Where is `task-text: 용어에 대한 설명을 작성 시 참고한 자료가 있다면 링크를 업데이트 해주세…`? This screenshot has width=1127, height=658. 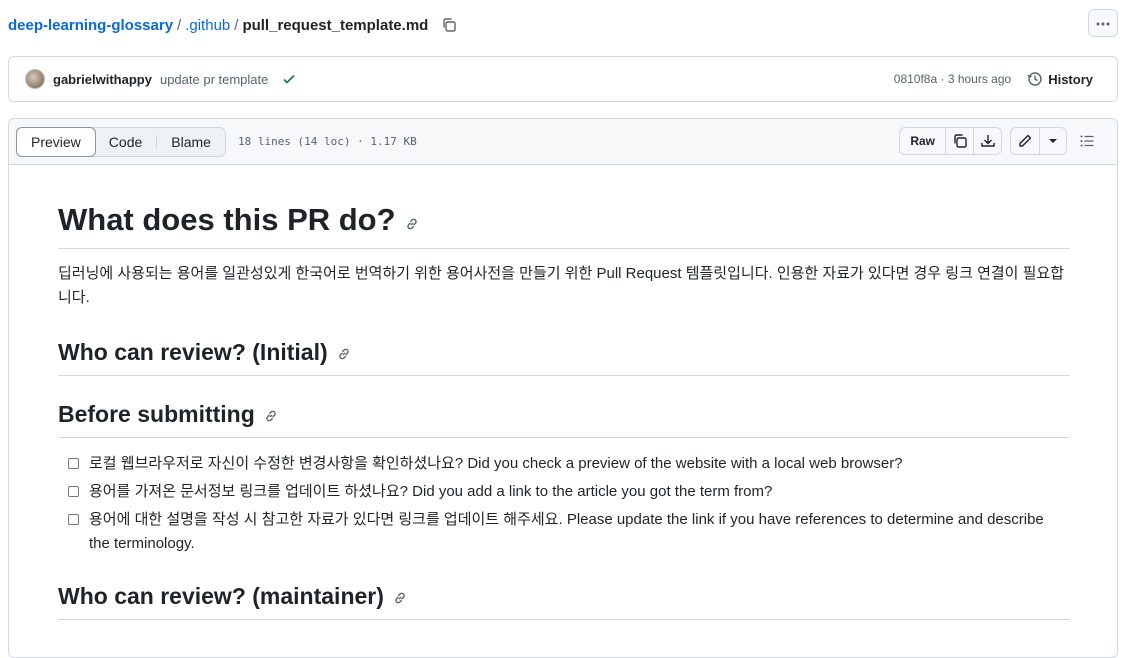 task-text: 용어에 대한 설명을 작성 시 참고한 자료가 있다면 링크를 업데이트 해주세… is located at coordinates (566, 531).